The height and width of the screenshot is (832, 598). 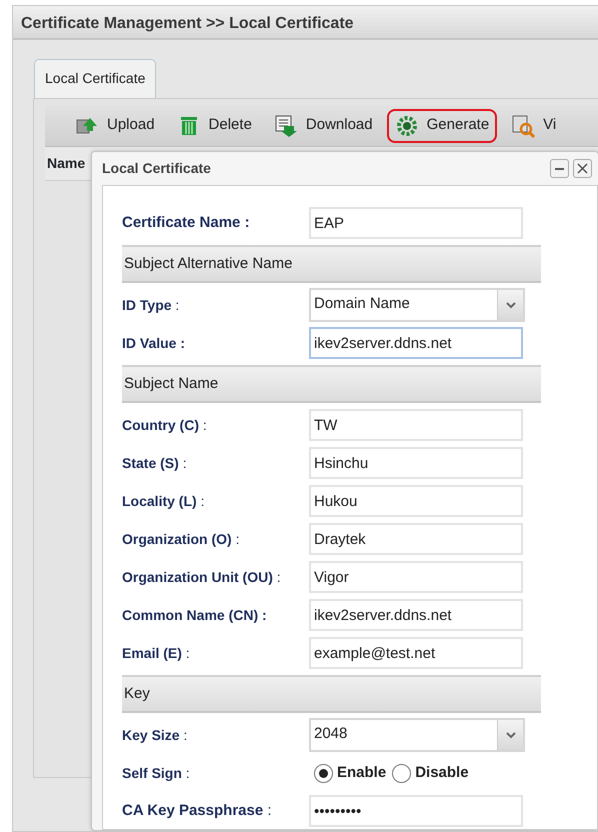 I want to click on section-header: Subject Alternative Name, so click(x=331, y=264).